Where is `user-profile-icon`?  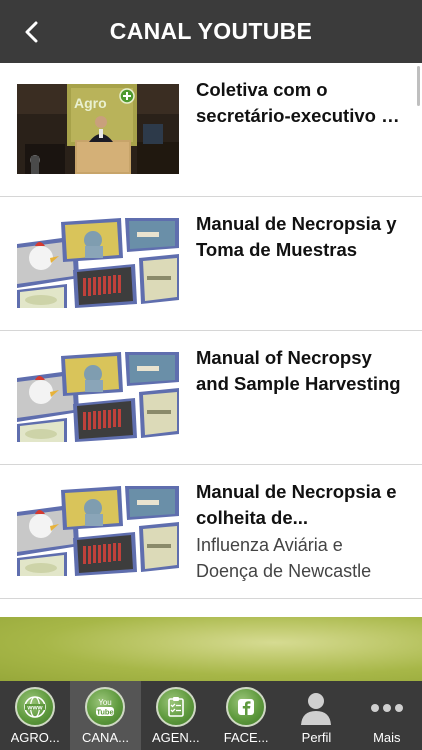 user-profile-icon is located at coordinates (316, 709).